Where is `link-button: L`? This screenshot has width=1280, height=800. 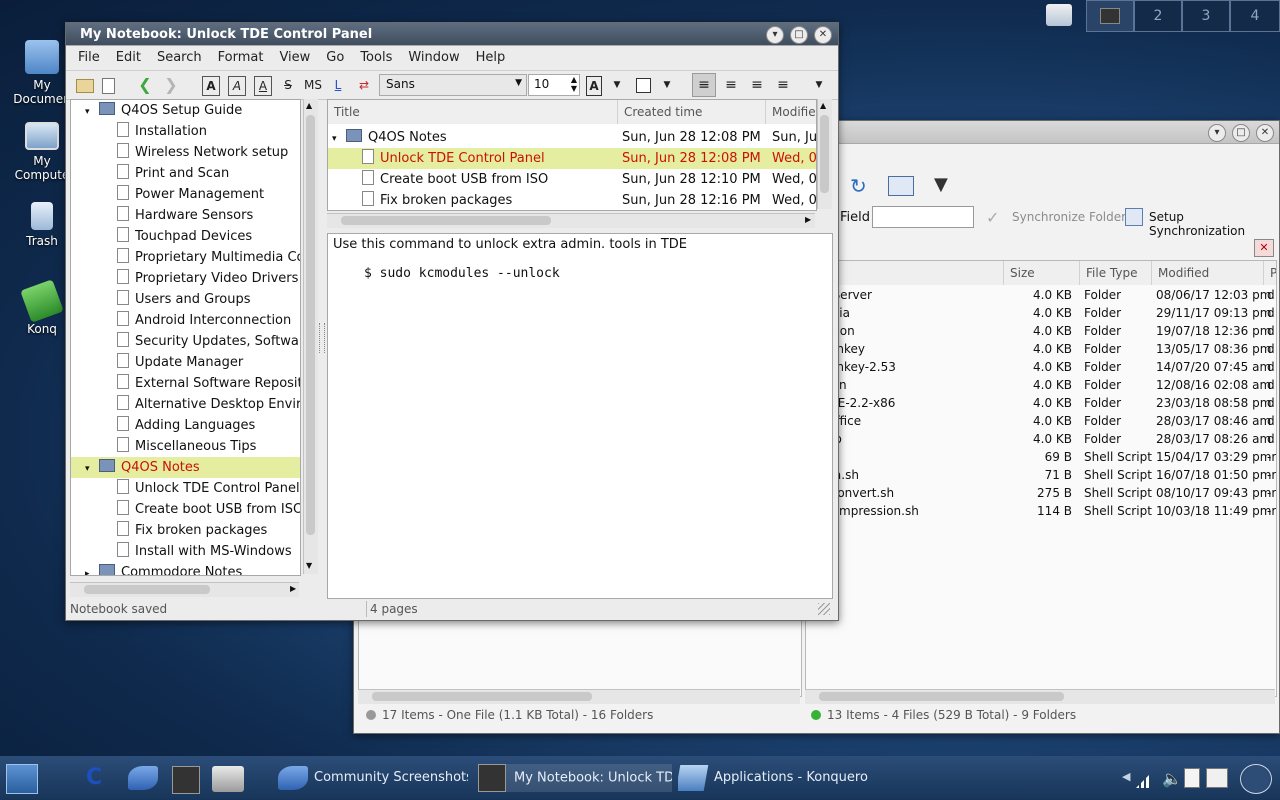
link-button: L is located at coordinates (338, 85).